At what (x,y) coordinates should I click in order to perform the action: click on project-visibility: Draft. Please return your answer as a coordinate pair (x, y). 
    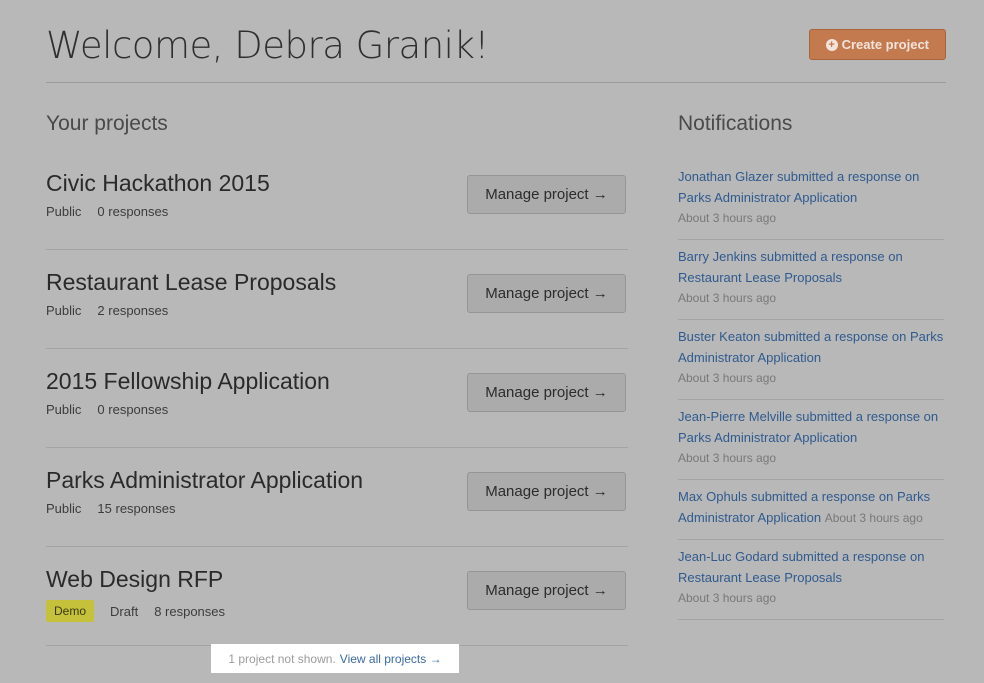
    Looking at the image, I should click on (124, 611).